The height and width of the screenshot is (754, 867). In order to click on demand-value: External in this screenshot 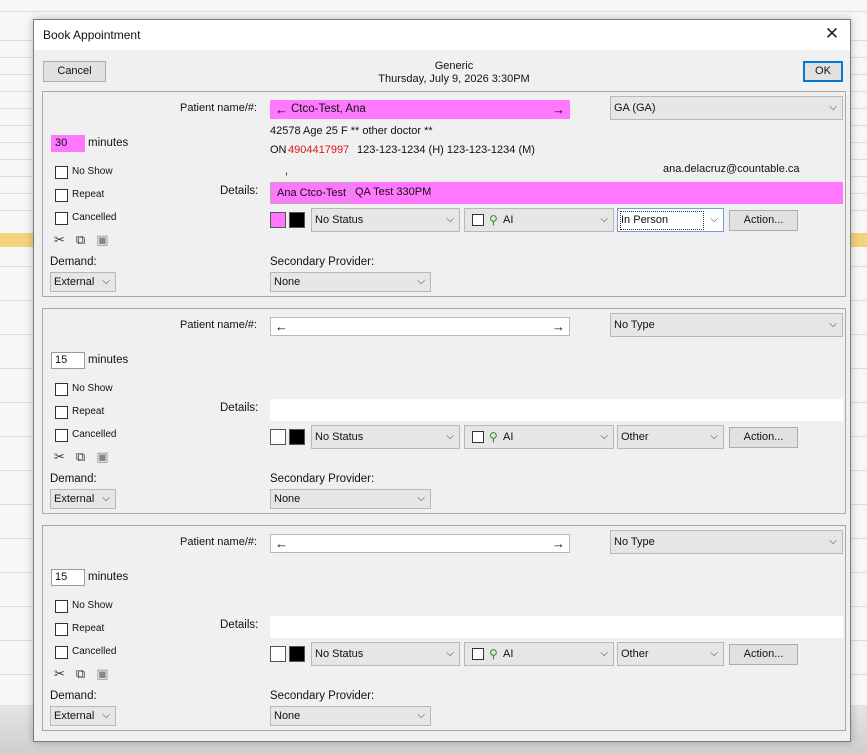, I will do `click(74, 716)`.